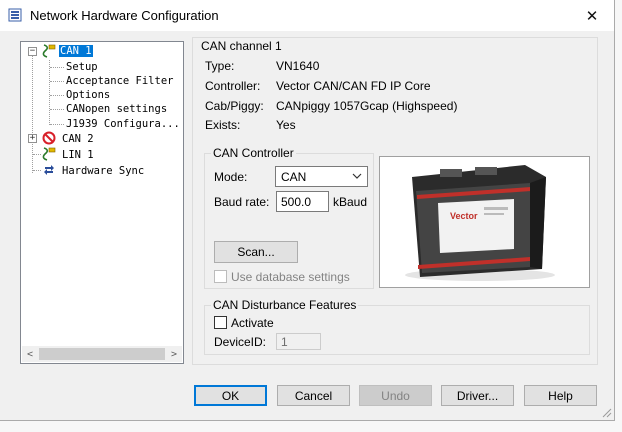 This screenshot has width=622, height=432. I want to click on tree-item-lin1: LIN 1, so click(78, 155).